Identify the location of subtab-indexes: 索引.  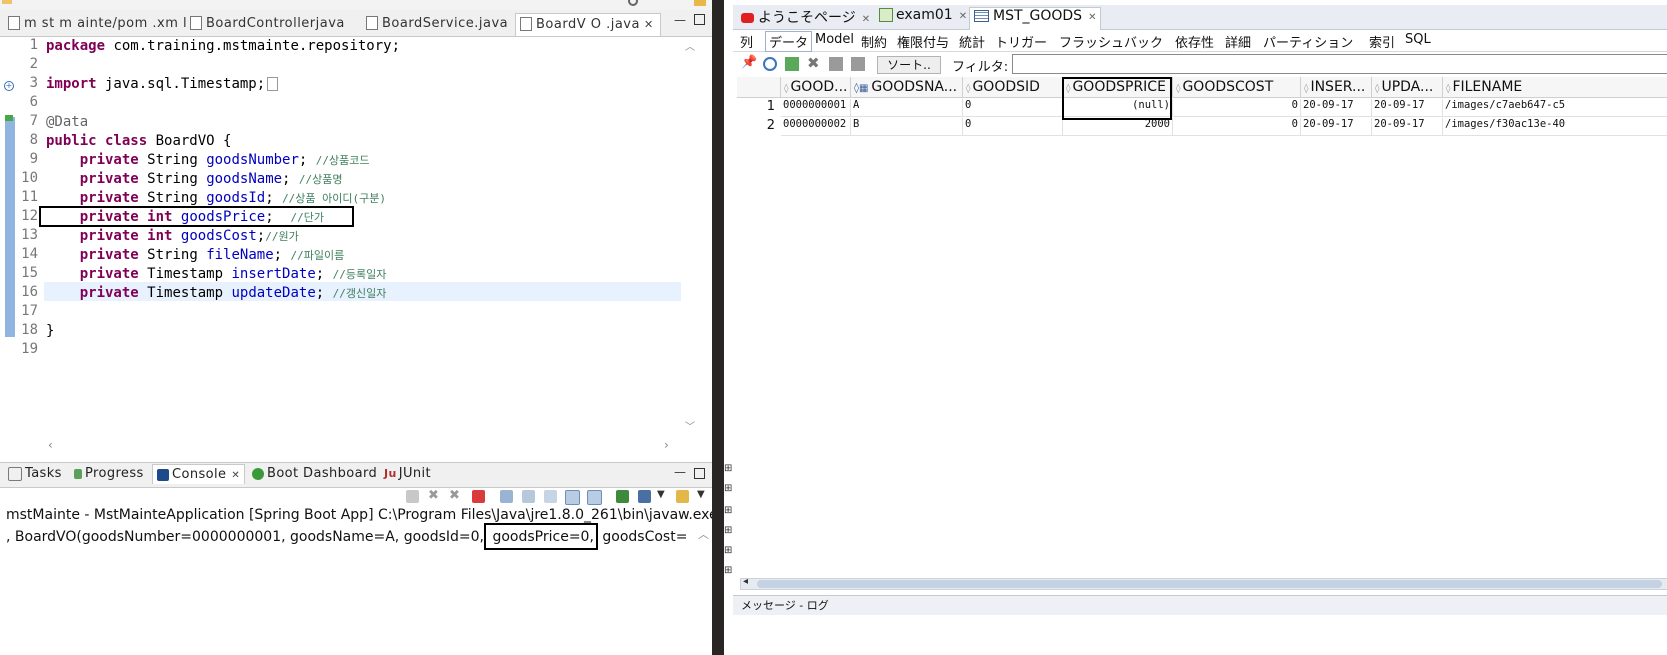
(1382, 41).